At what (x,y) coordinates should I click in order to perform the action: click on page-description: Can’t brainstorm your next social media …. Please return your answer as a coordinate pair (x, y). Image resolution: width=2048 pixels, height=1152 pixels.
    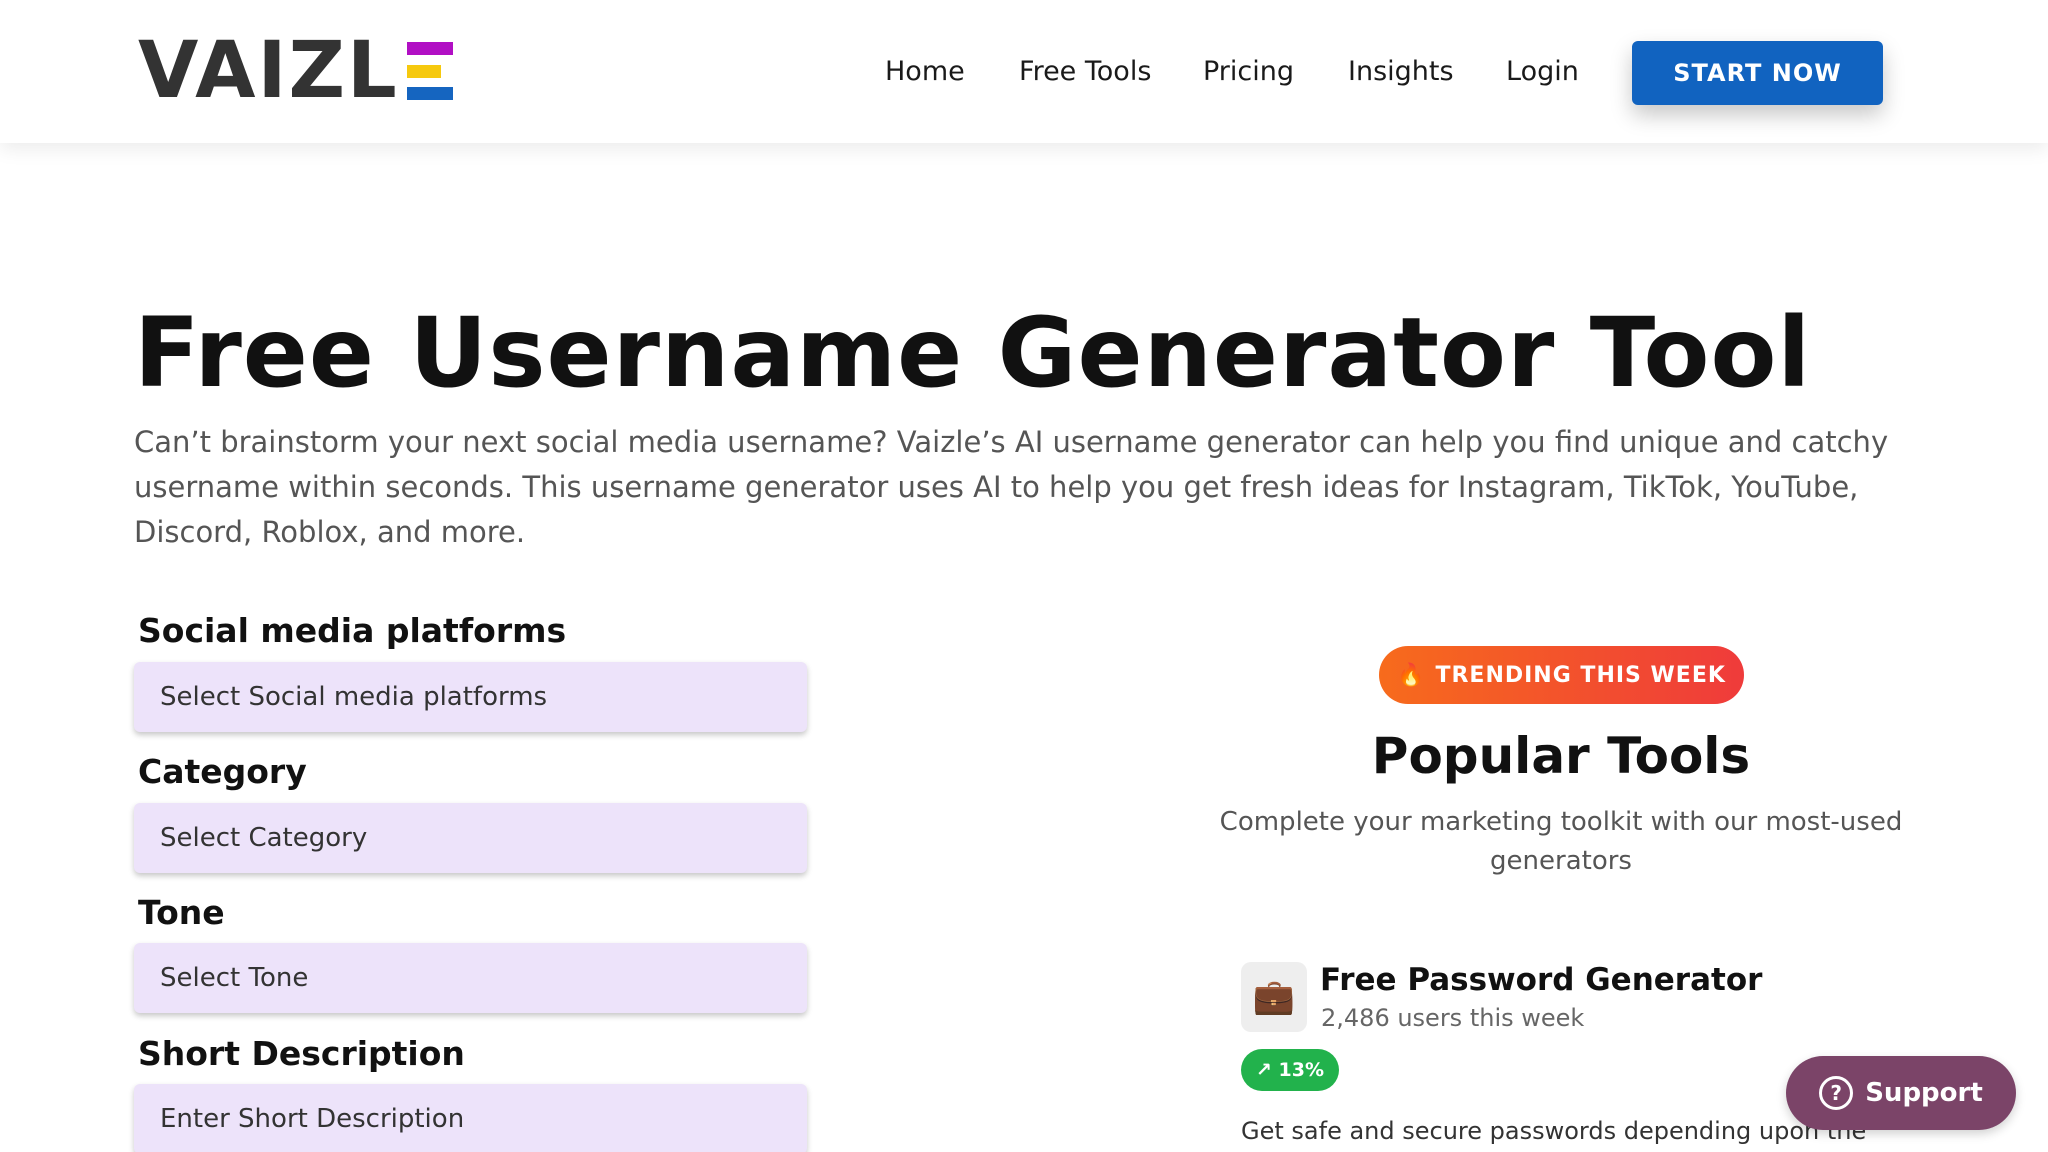
    Looking at the image, I should click on (1011, 487).